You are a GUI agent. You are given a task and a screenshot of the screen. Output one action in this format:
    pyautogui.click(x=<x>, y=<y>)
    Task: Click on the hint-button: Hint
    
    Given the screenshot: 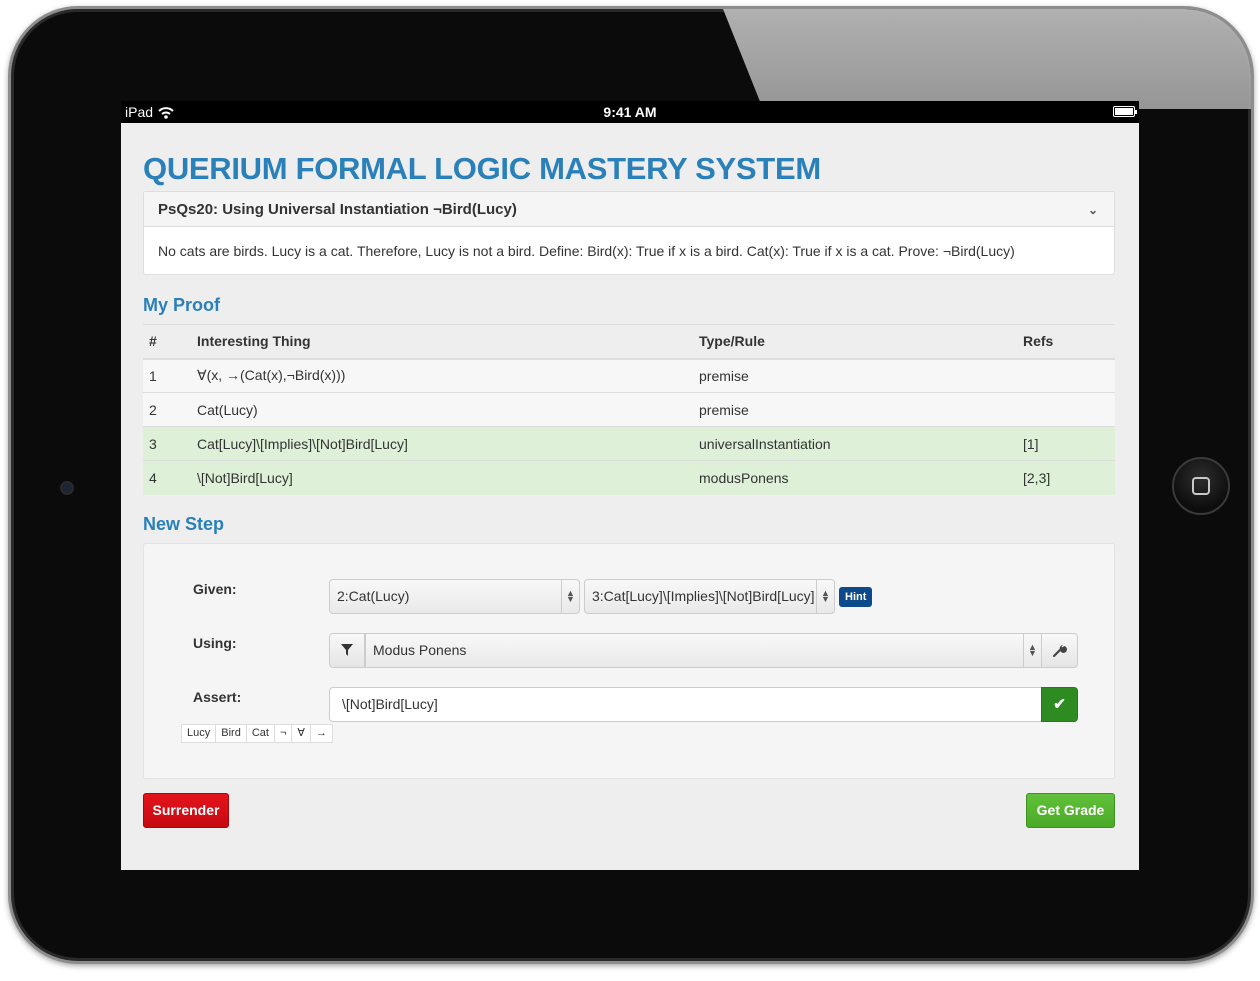 What is the action you would take?
    pyautogui.click(x=856, y=596)
    